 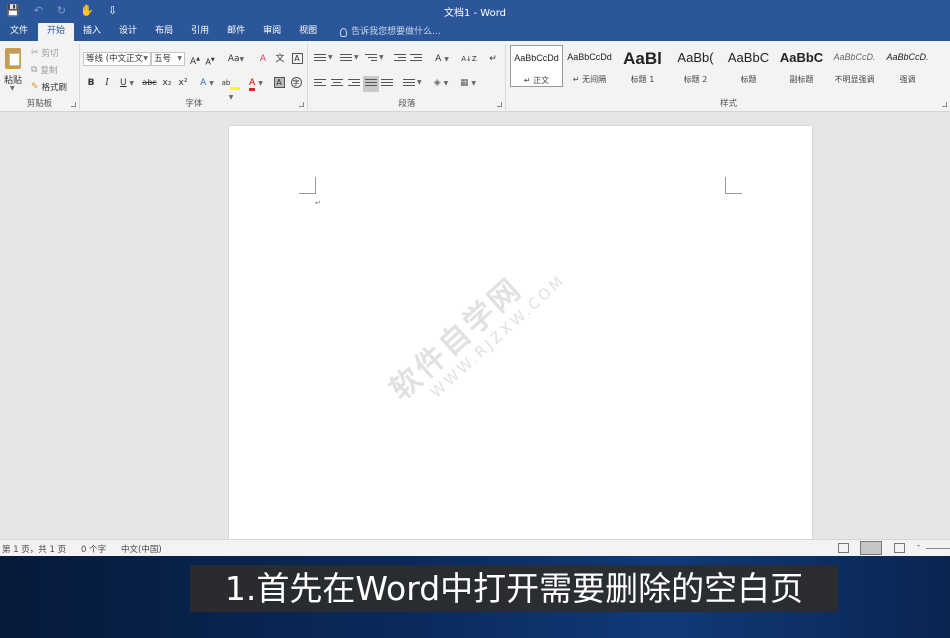 I want to click on tab-references: 引用, so click(x=200, y=32).